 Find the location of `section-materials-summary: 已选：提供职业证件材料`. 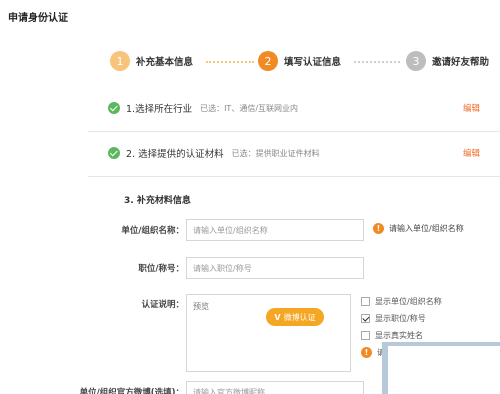

section-materials-summary: 已选：提供职业证件材料 is located at coordinates (275, 153).